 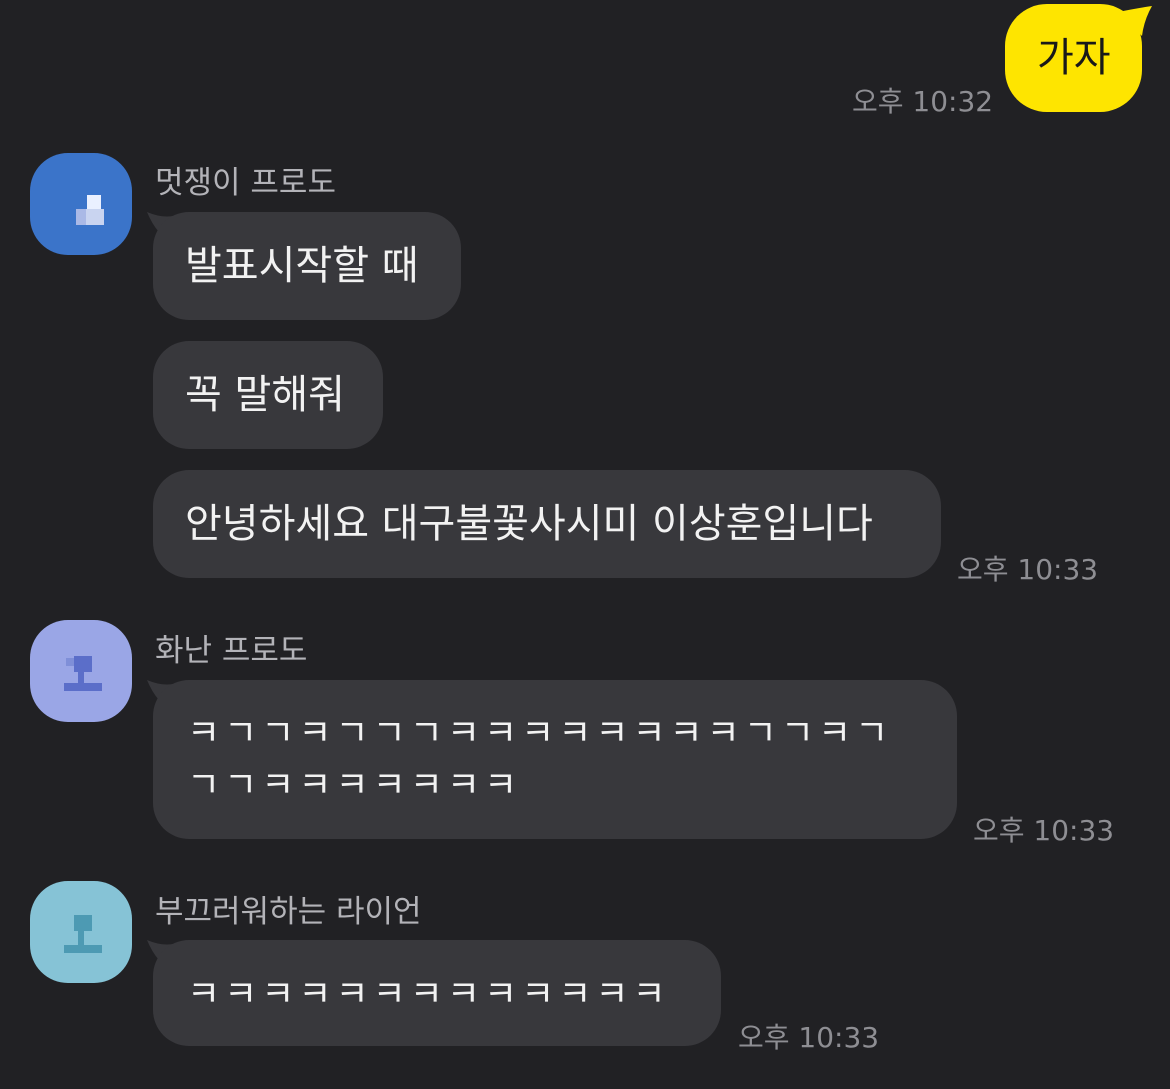 I want to click on message-bubble: 발표시작할 때, so click(x=307, y=266).